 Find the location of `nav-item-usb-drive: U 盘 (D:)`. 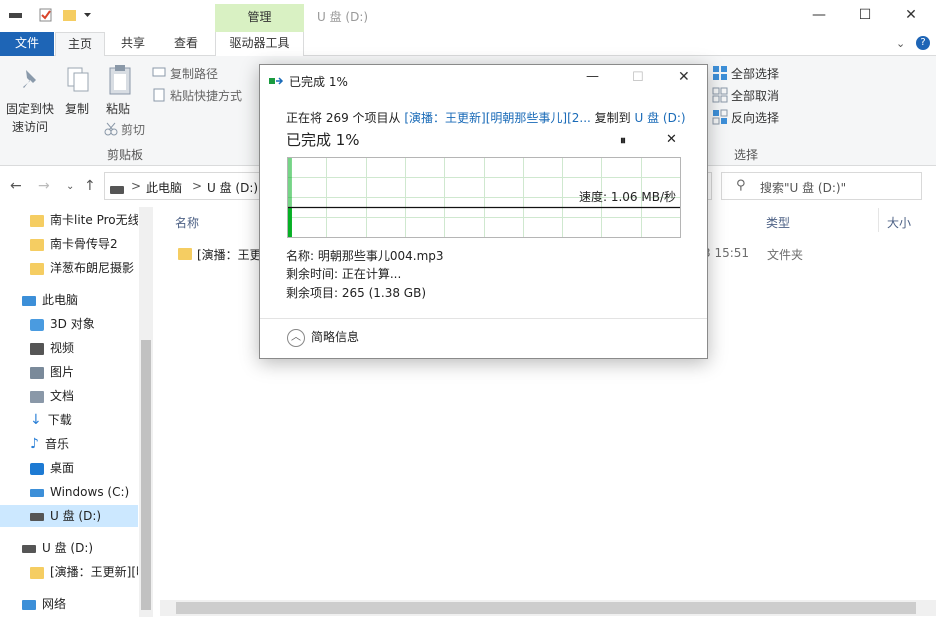

nav-item-usb-drive: U 盘 (D:) is located at coordinates (80, 548).